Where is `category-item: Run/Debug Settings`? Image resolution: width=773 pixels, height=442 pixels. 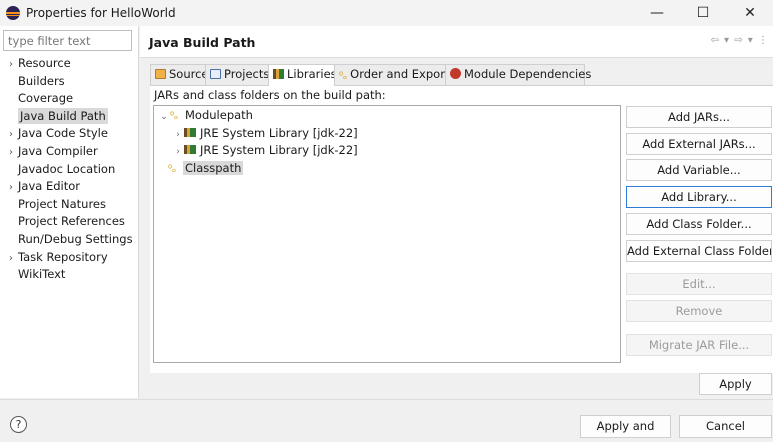 category-item: Run/Debug Settings is located at coordinates (68, 240).